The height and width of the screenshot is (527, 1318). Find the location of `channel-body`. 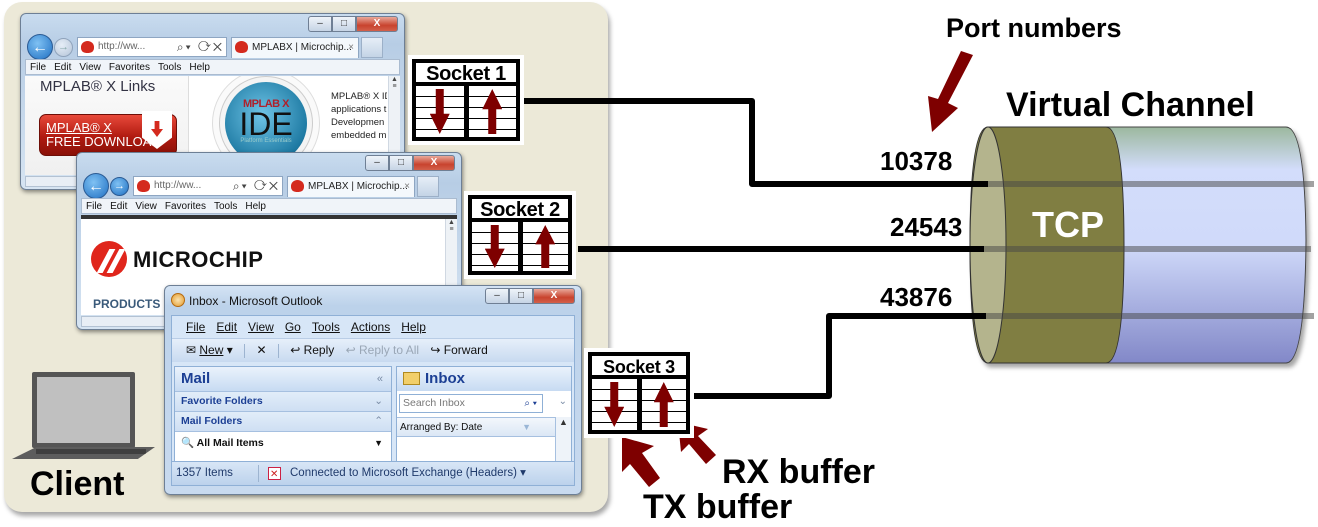

channel-body is located at coordinates (1205, 245).